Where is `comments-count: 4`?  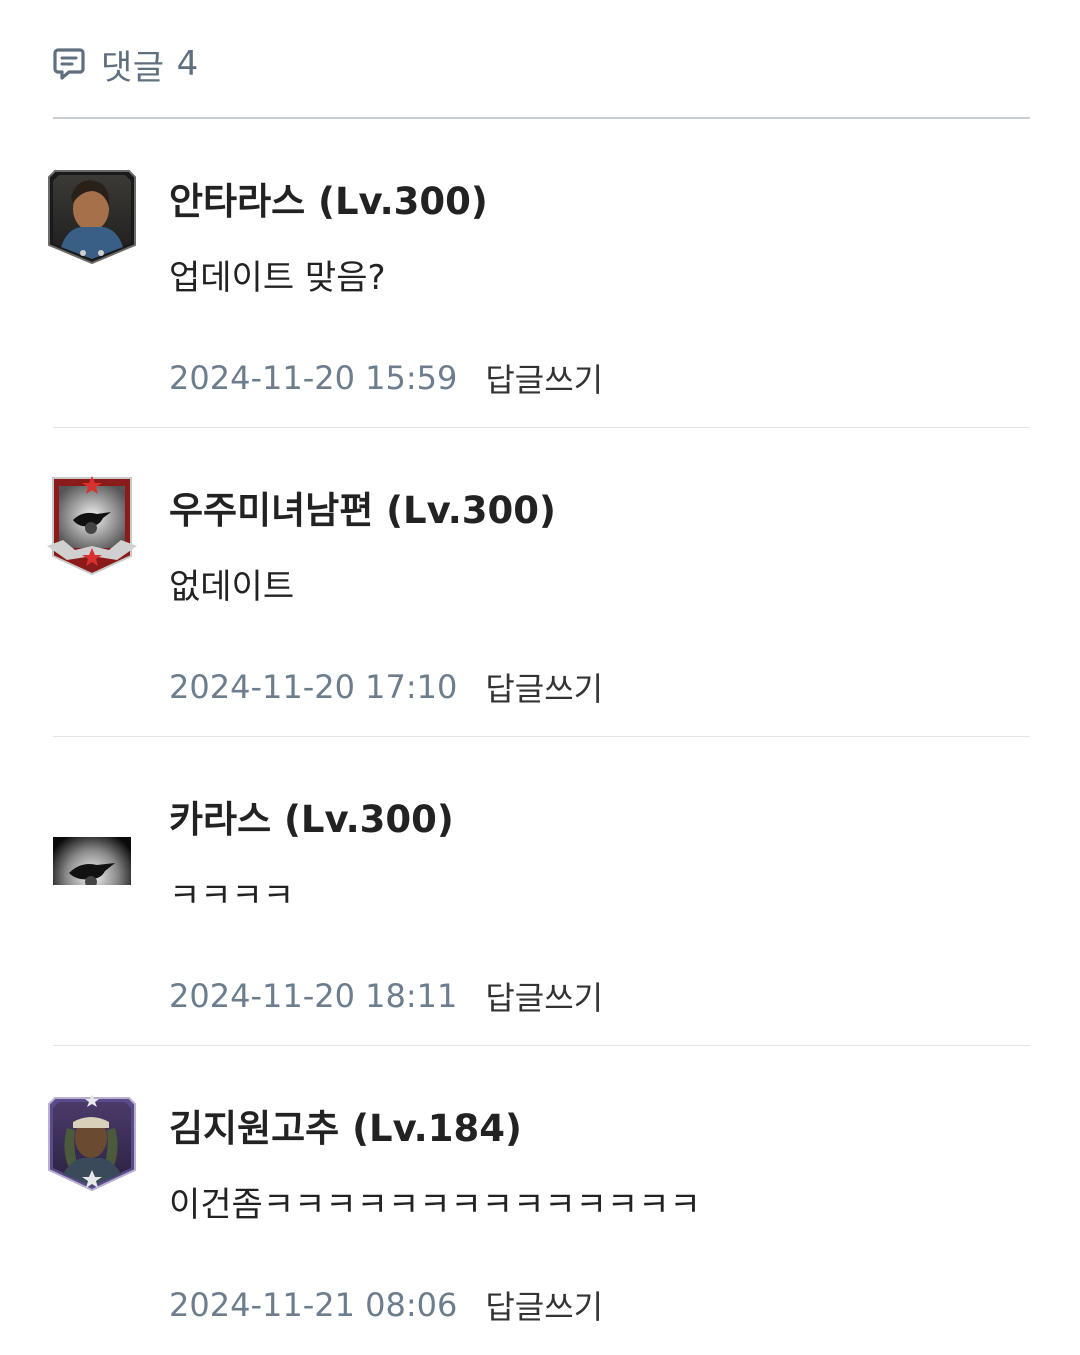 comments-count: 4 is located at coordinates (187, 64).